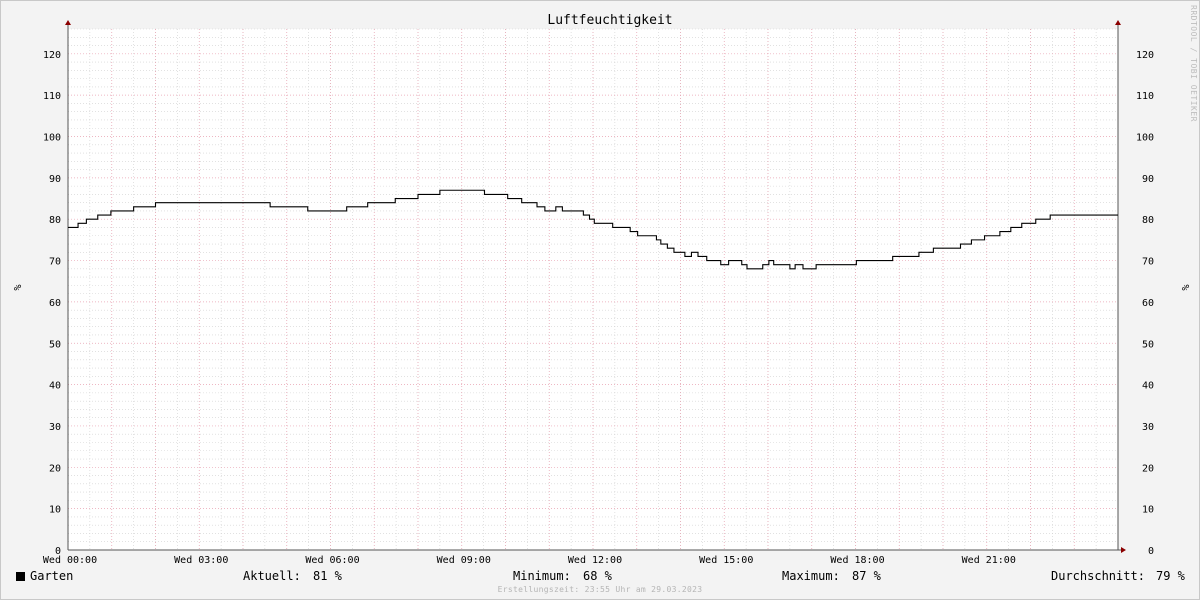 This screenshot has width=1200, height=600. I want to click on y-tick-label-right: 100, so click(1145, 138).